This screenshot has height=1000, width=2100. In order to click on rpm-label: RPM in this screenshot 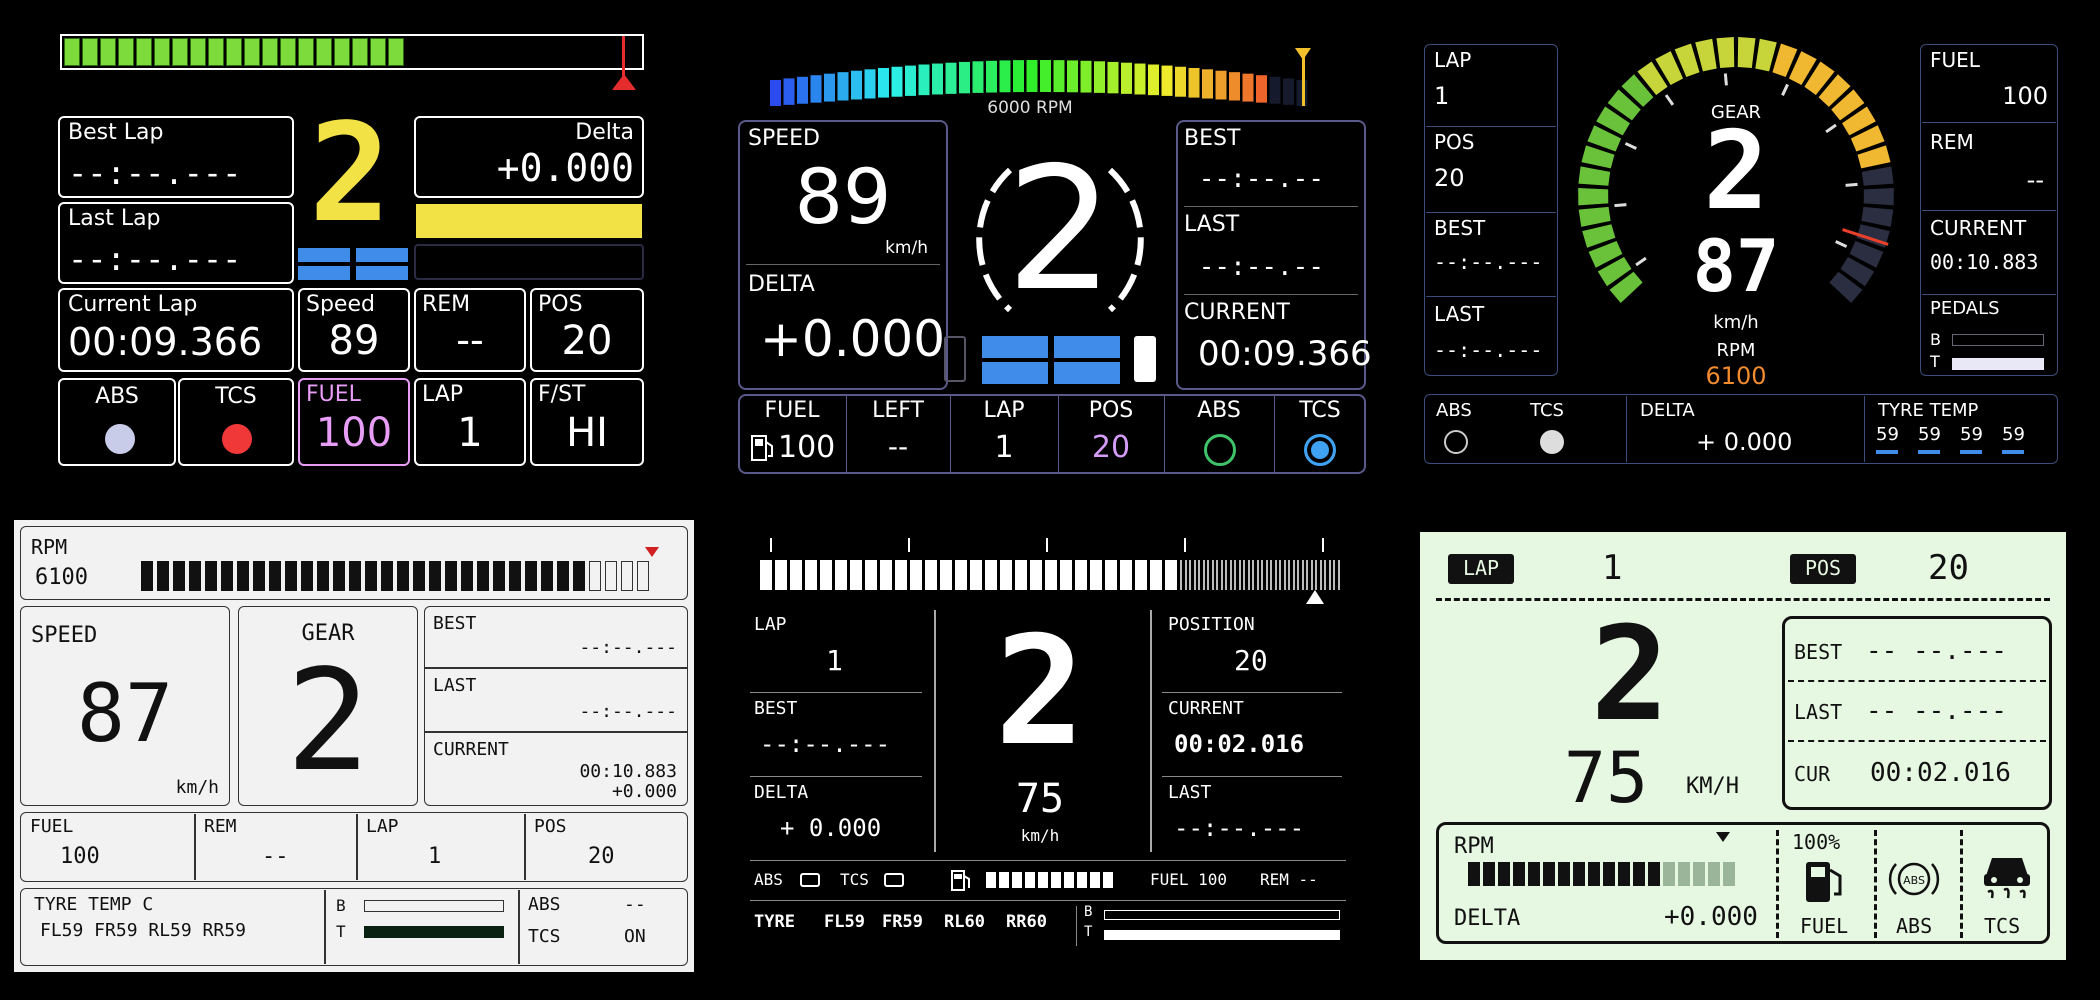, I will do `click(49, 547)`.